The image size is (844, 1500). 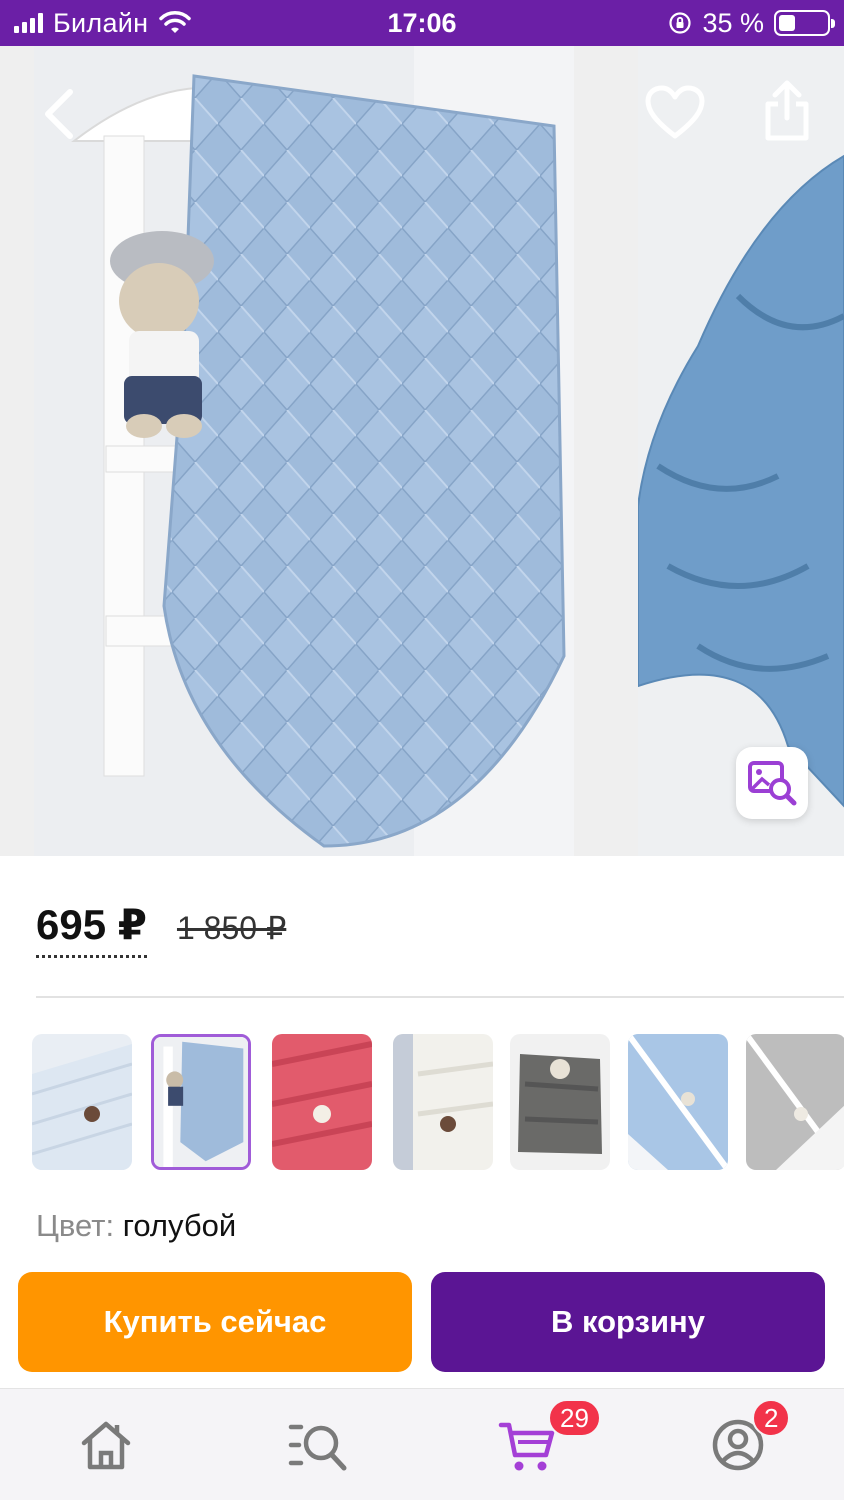 I want to click on status-right: 35 %, so click(x=751, y=22).